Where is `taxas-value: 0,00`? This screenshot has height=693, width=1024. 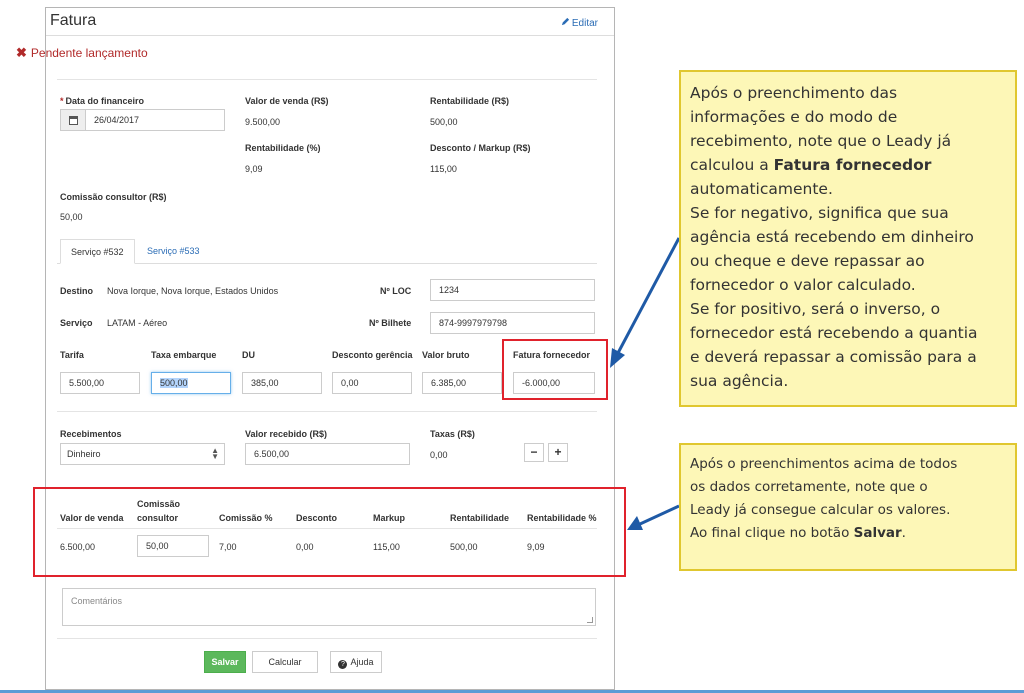 taxas-value: 0,00 is located at coordinates (439, 455).